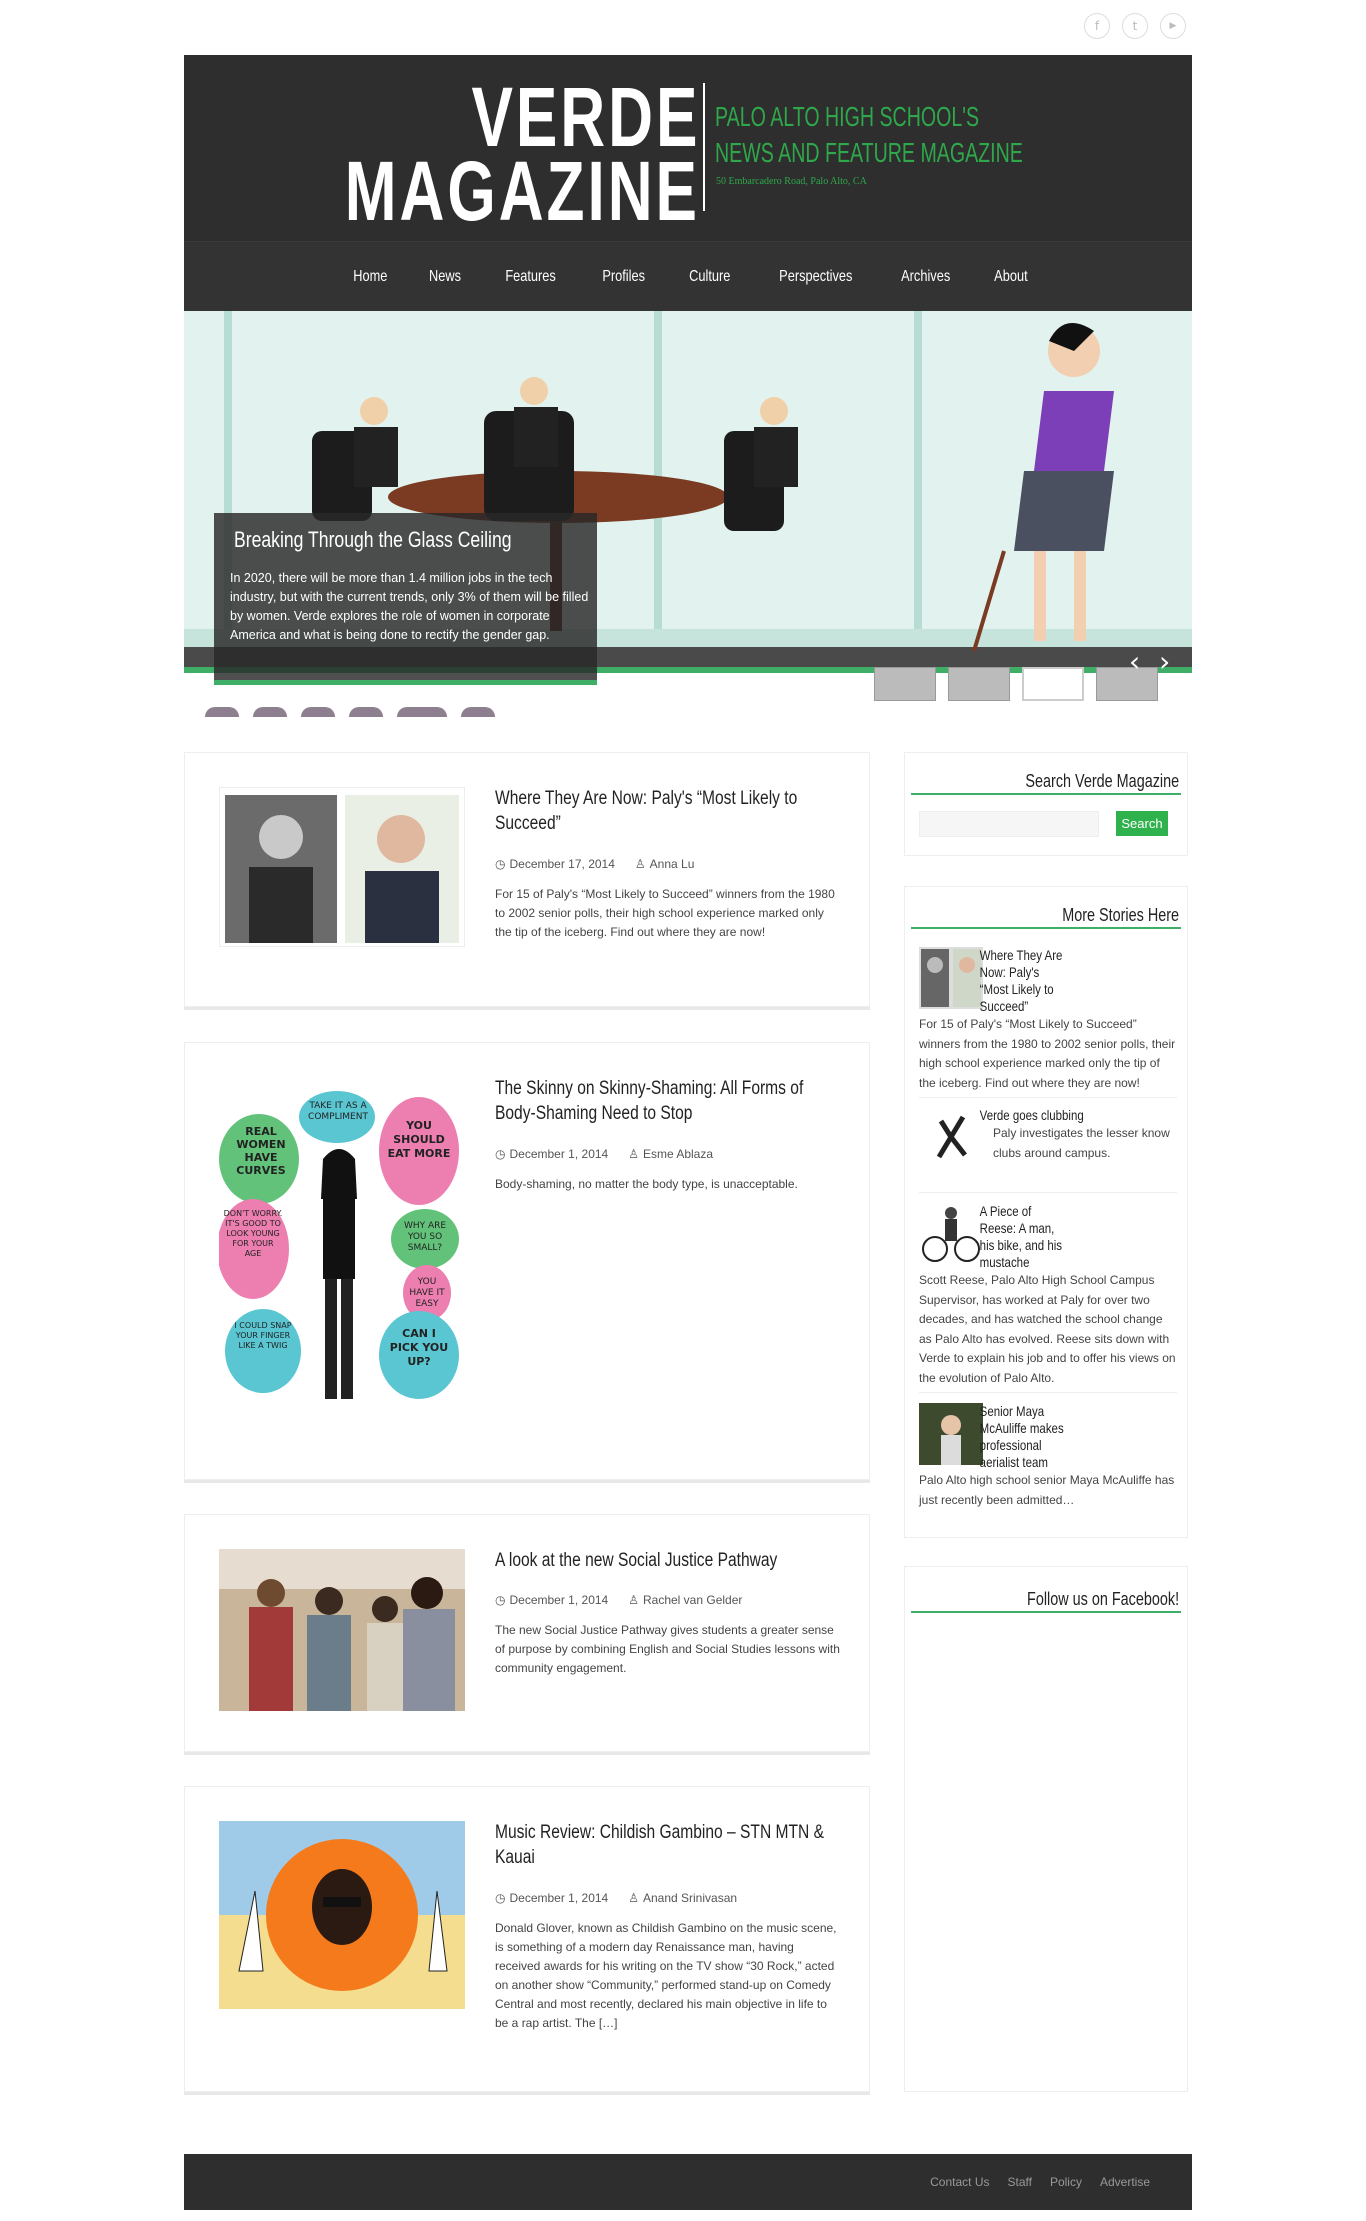 The height and width of the screenshot is (2221, 1366). What do you see at coordinates (338, 1111) in the screenshot?
I see `bubble-text: TAKE IT AS A COMPLIMENT` at bounding box center [338, 1111].